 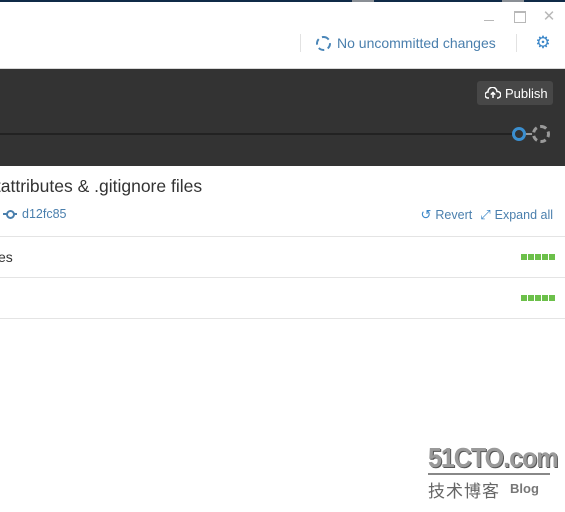 I want to click on watermark-blog: Blog, so click(x=524, y=488).